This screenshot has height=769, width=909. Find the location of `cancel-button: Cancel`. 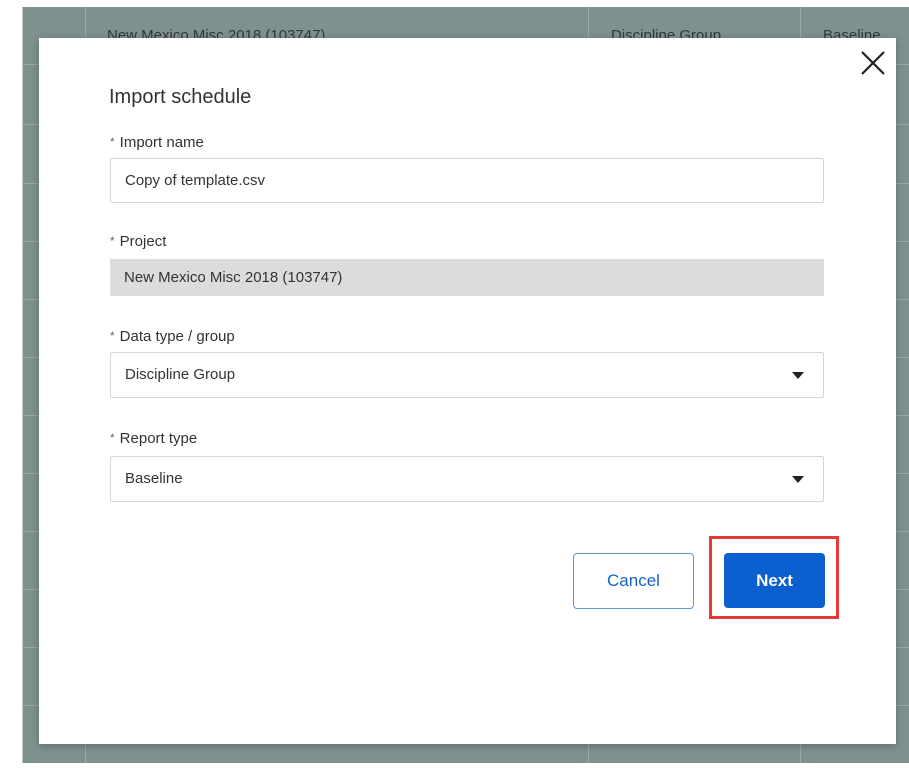

cancel-button: Cancel is located at coordinates (633, 581).